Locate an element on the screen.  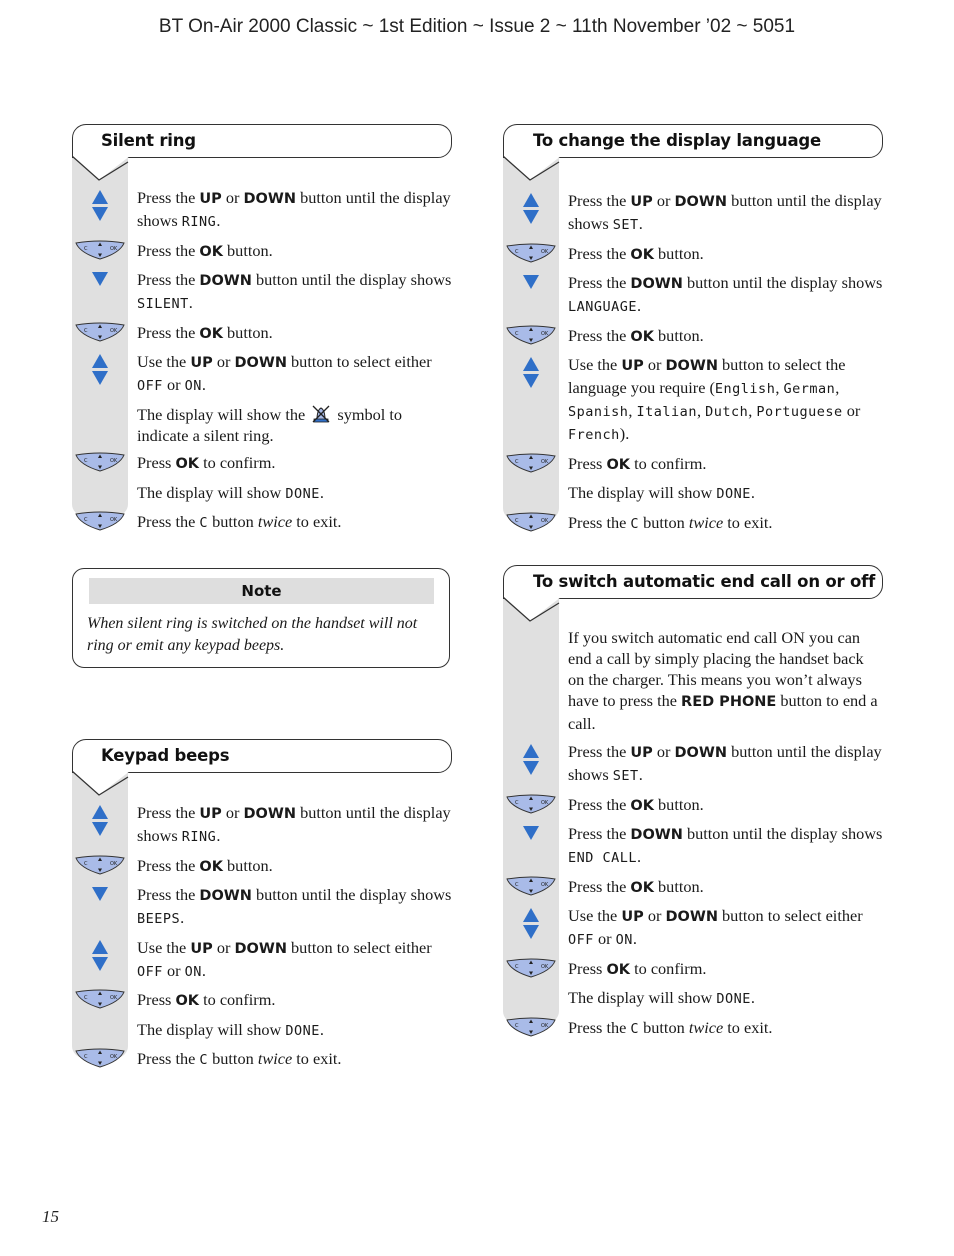
section-title: To change the display language is located at coordinates (677, 140).